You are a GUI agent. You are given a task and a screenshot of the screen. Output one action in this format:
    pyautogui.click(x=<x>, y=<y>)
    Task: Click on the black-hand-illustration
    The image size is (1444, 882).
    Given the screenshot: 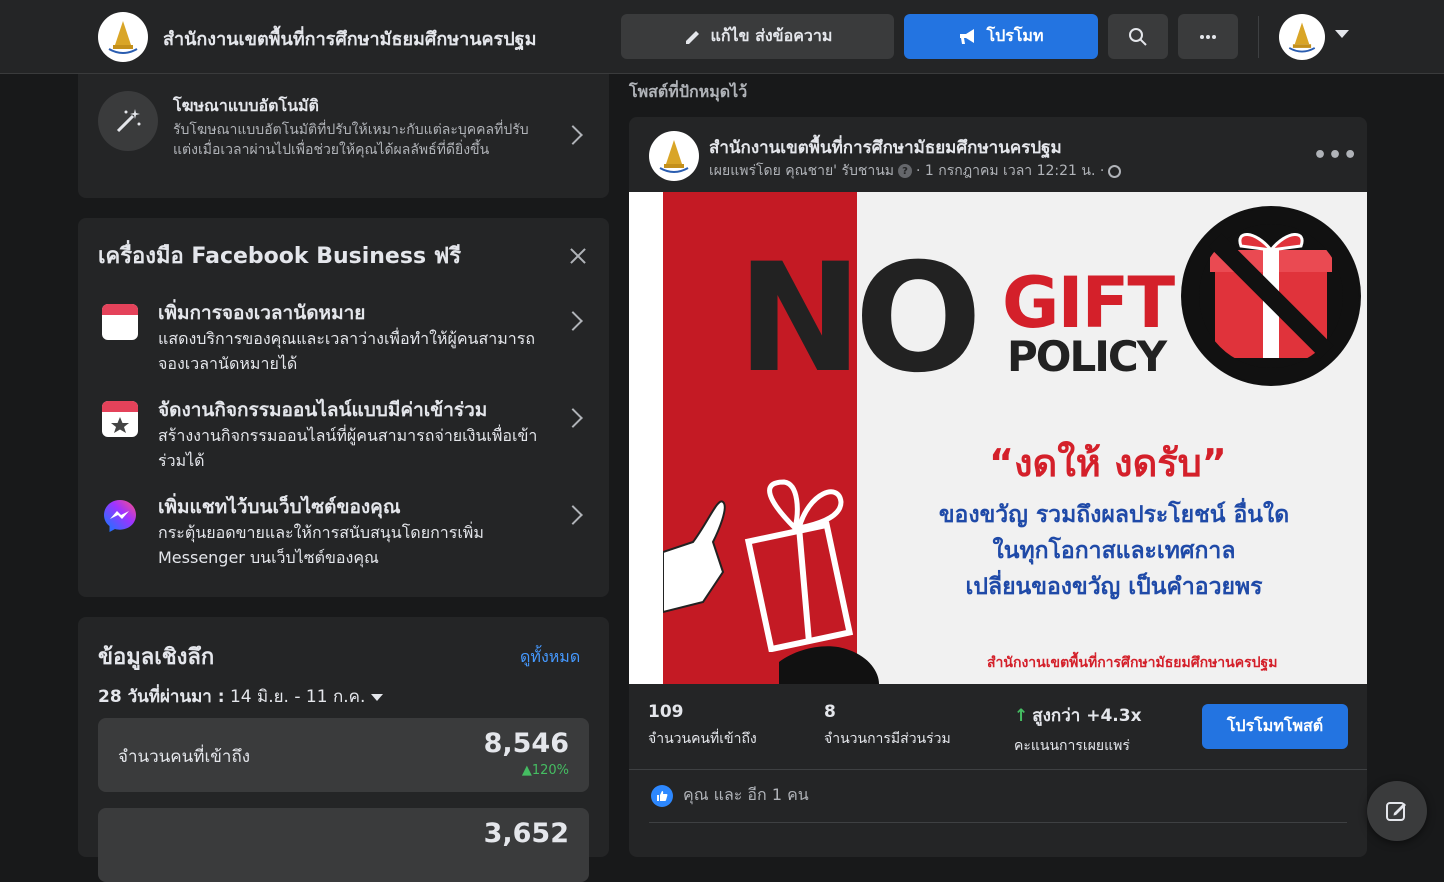 What is the action you would take?
    pyautogui.click(x=829, y=665)
    